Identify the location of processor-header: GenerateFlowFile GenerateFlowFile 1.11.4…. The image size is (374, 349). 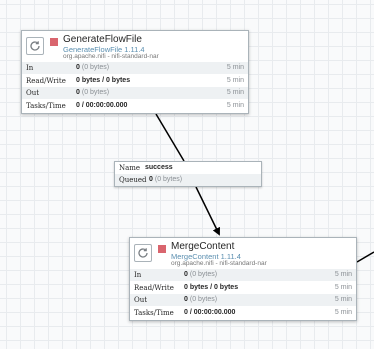
(135, 46).